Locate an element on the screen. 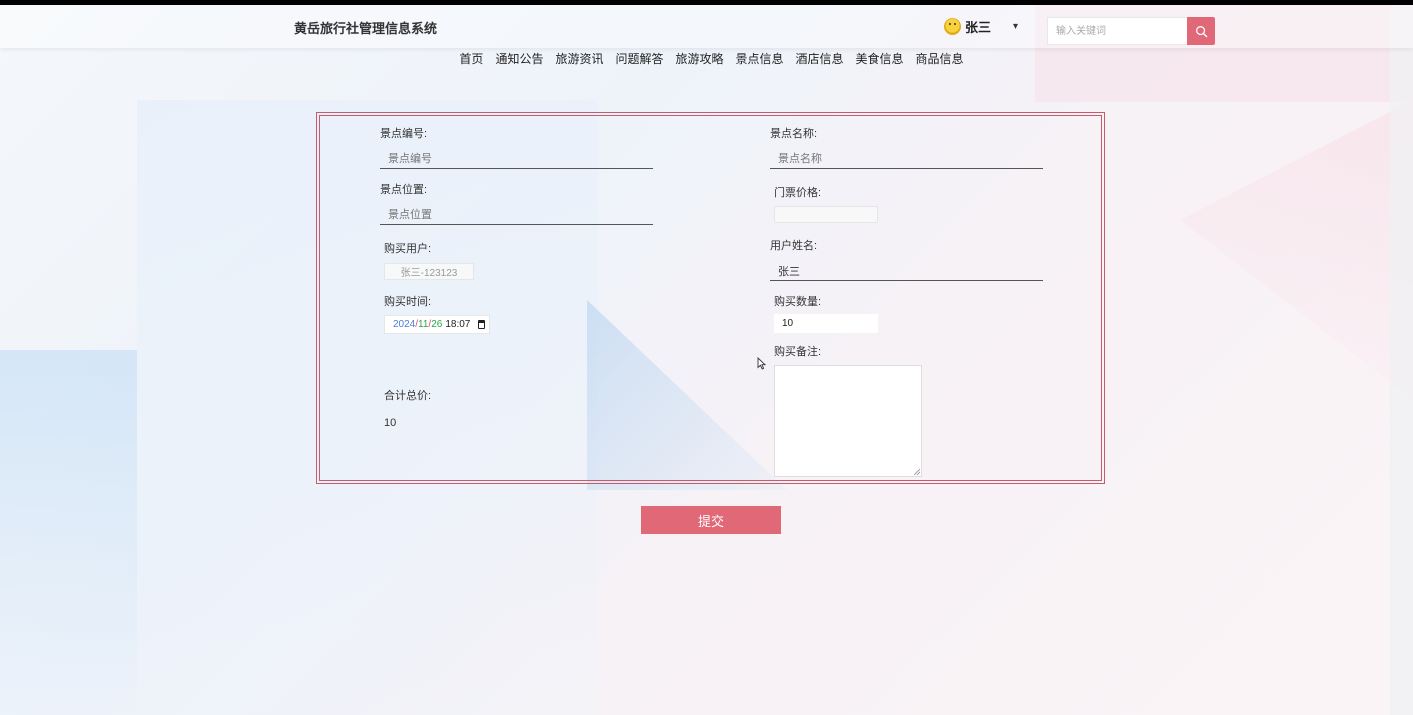 This screenshot has height=715, width=1413. nav-item-hotels: 酒店信息 is located at coordinates (820, 58).